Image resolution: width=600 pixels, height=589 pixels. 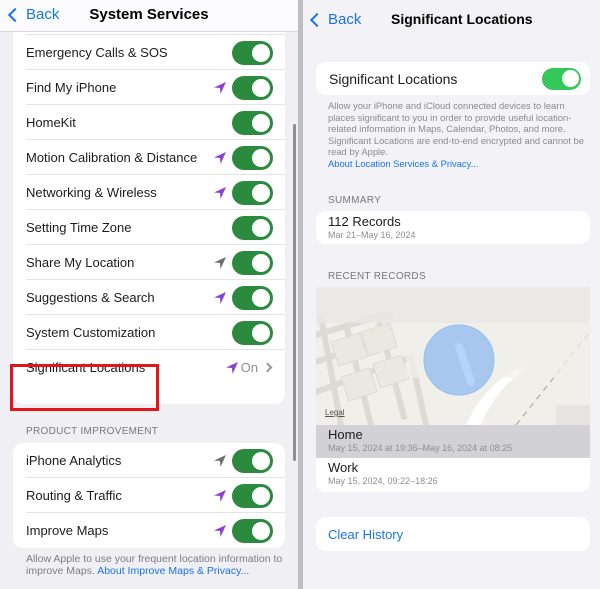 I want to click on setting-row-find-my-iphone: Find My iPhone, so click(x=149, y=87).